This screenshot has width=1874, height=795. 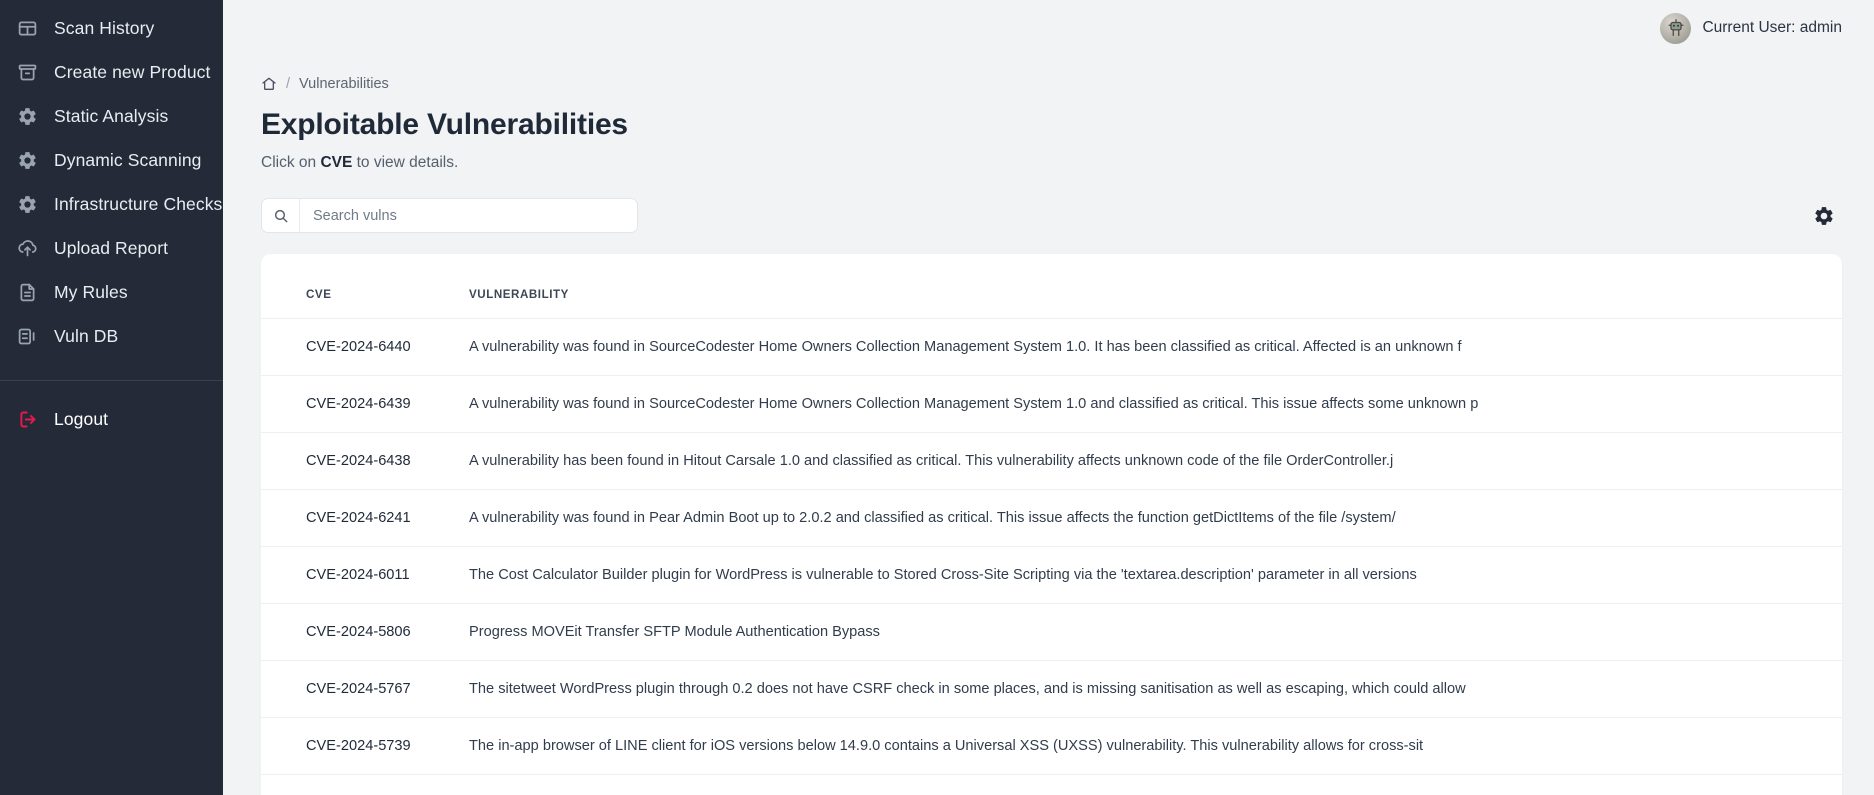 I want to click on cell-cve: CVE-2024-5806, so click(x=365, y=632).